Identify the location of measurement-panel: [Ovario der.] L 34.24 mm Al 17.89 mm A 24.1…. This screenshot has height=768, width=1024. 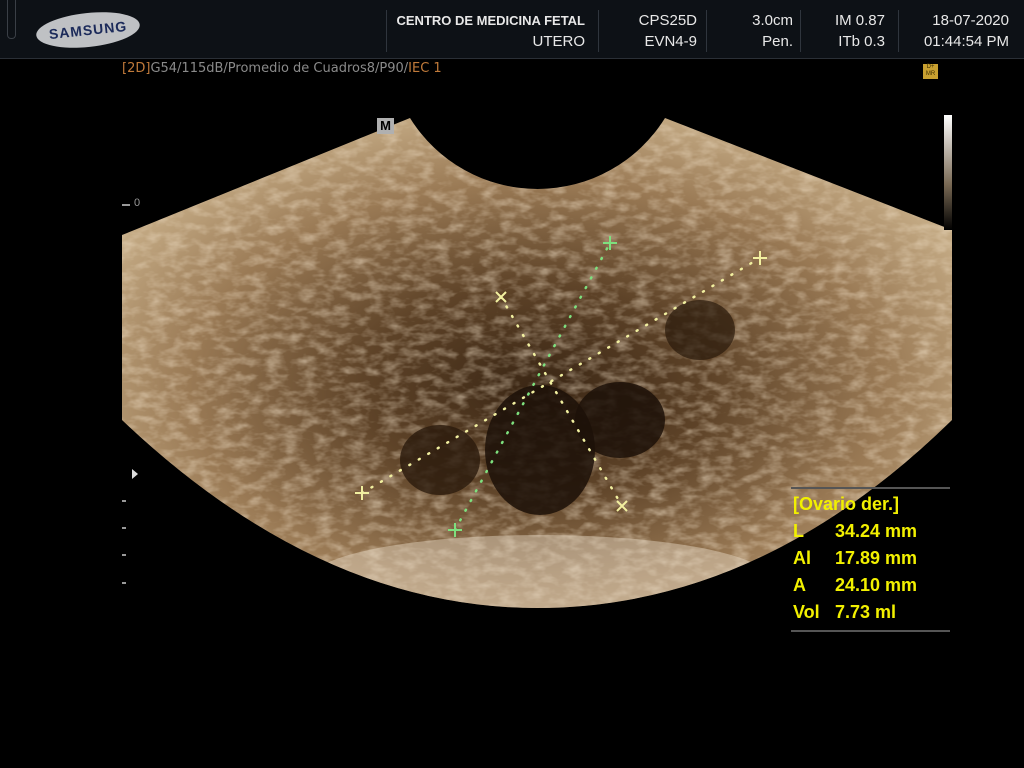
(870, 559).